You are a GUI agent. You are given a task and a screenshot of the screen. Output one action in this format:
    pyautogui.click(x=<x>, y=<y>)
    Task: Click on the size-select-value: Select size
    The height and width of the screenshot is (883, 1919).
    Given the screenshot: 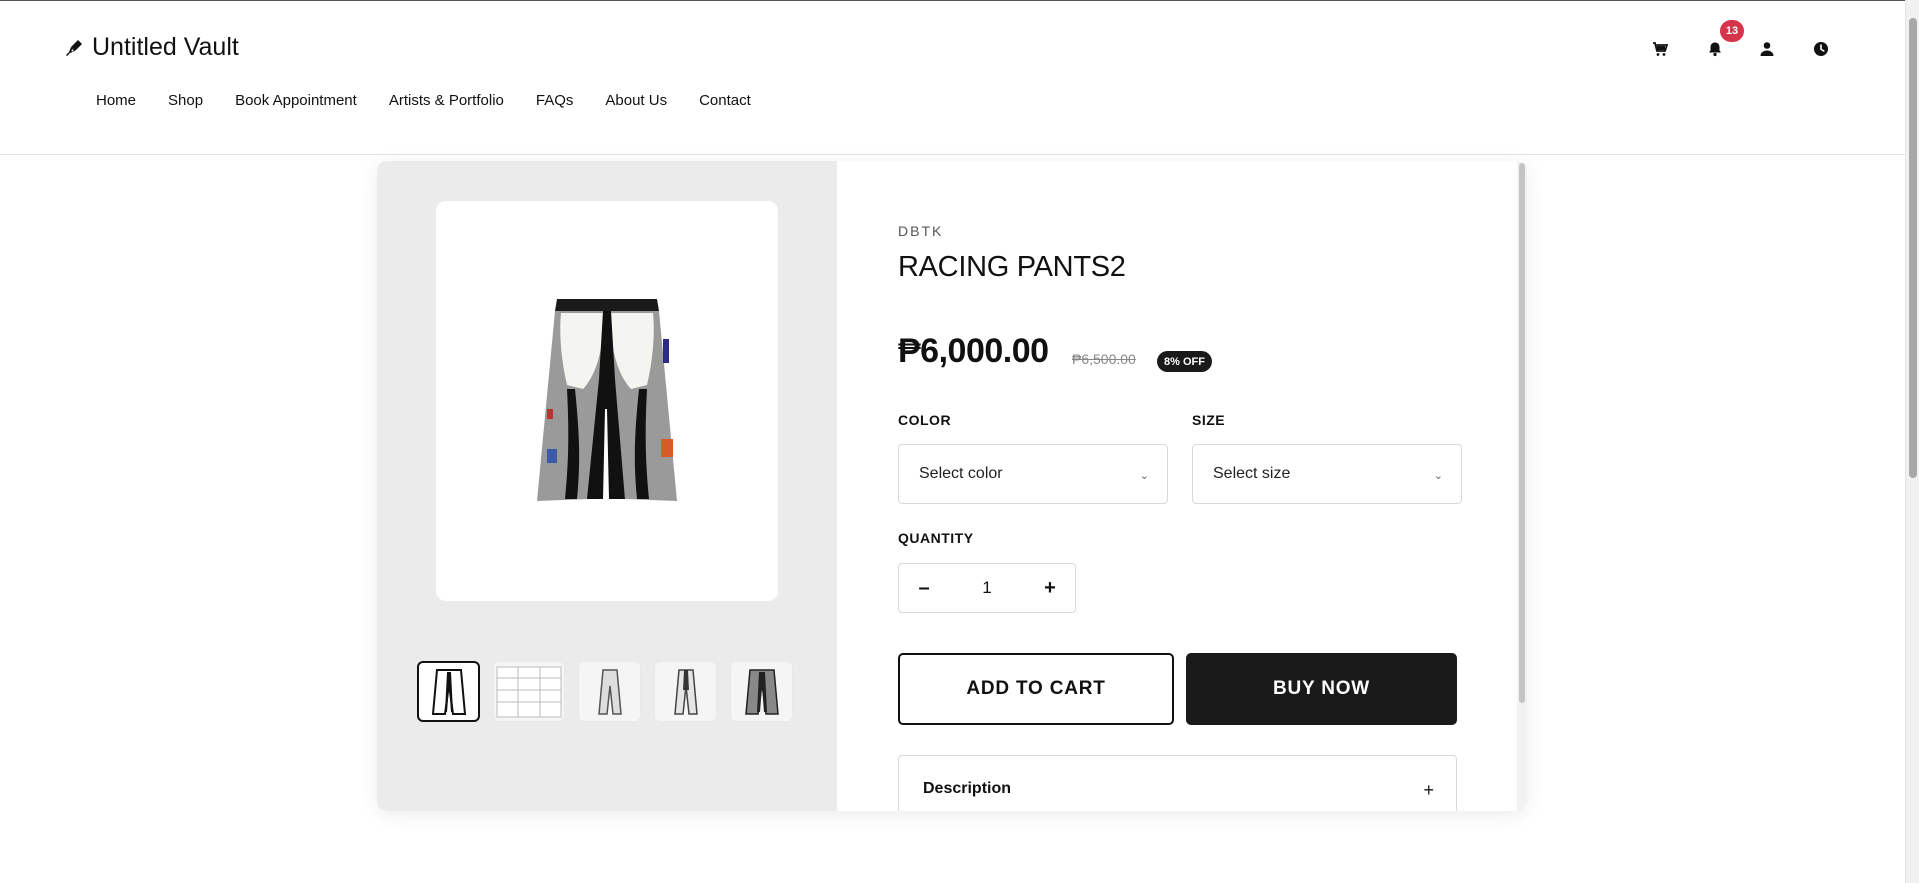 What is the action you would take?
    pyautogui.click(x=1252, y=473)
    